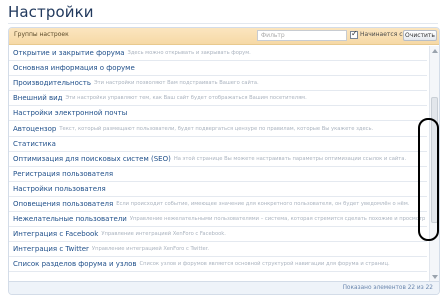  I want to click on settings-group-title-link: Внешний вид, so click(38, 98).